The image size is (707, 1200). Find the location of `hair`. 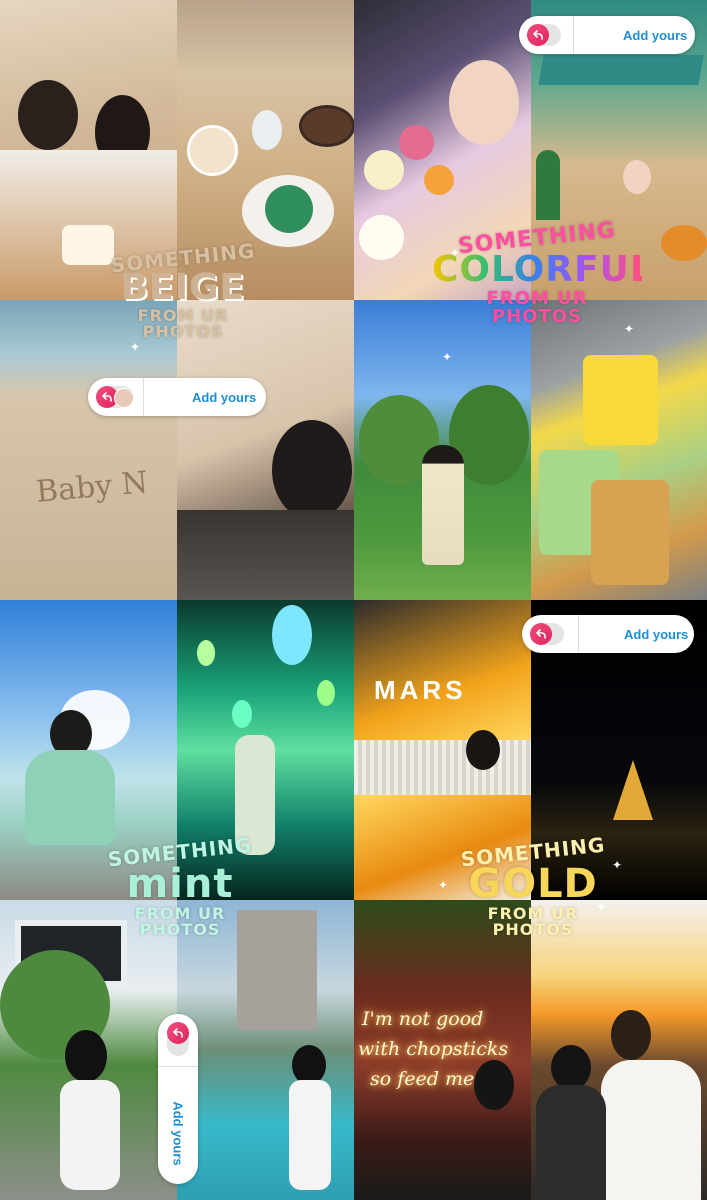

hair is located at coordinates (312, 470).